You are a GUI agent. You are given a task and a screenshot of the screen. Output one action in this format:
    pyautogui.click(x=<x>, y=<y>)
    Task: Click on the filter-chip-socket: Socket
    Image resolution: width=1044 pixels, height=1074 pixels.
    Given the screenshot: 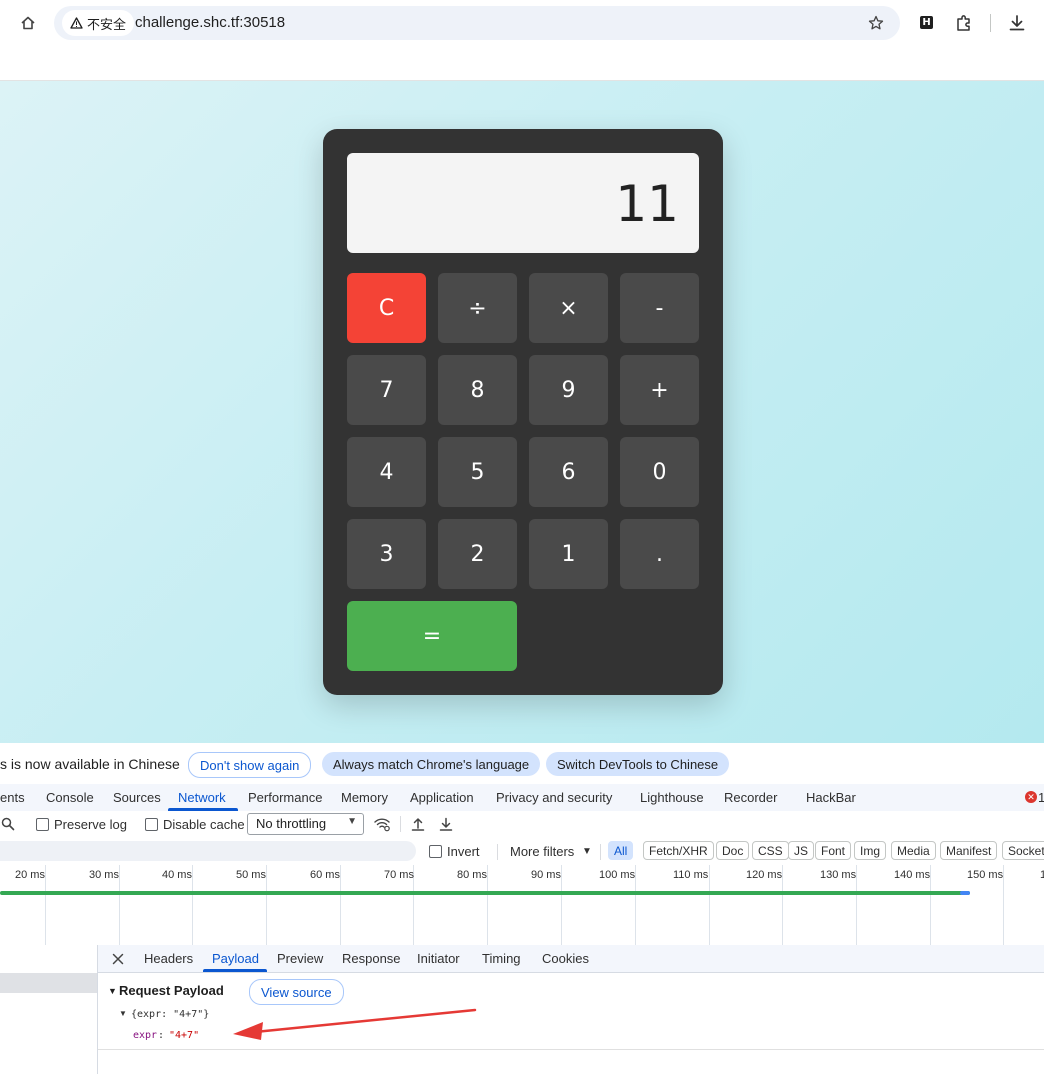 What is the action you would take?
    pyautogui.click(x=1023, y=850)
    